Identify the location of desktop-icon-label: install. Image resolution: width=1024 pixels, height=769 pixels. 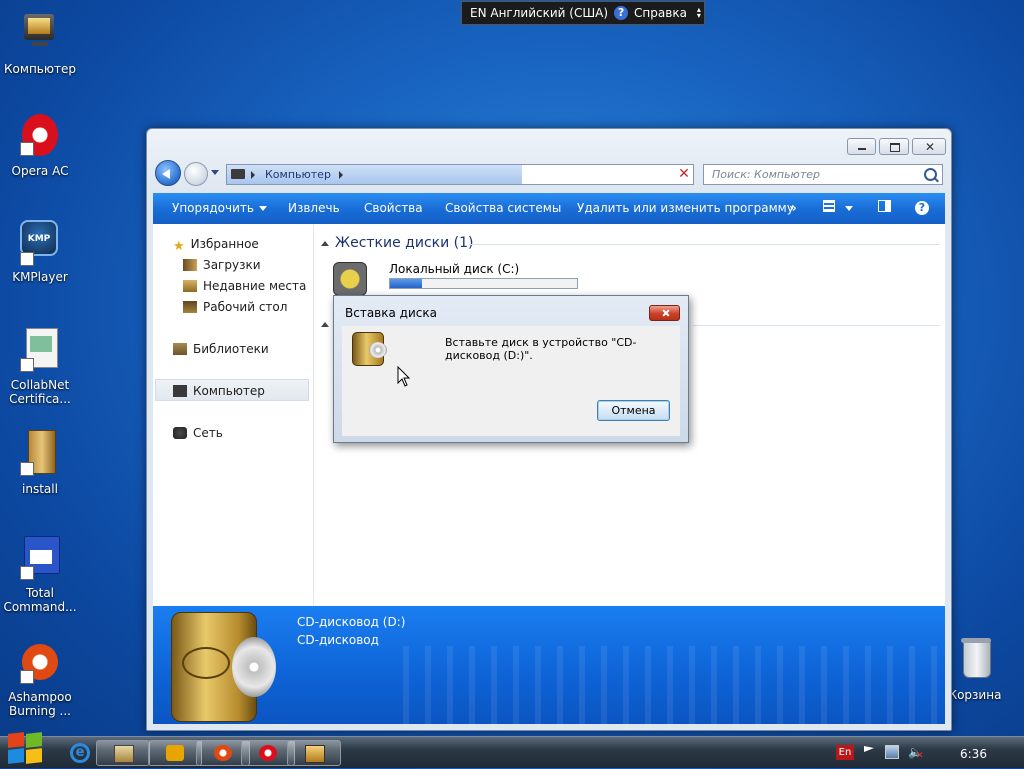
(40, 489).